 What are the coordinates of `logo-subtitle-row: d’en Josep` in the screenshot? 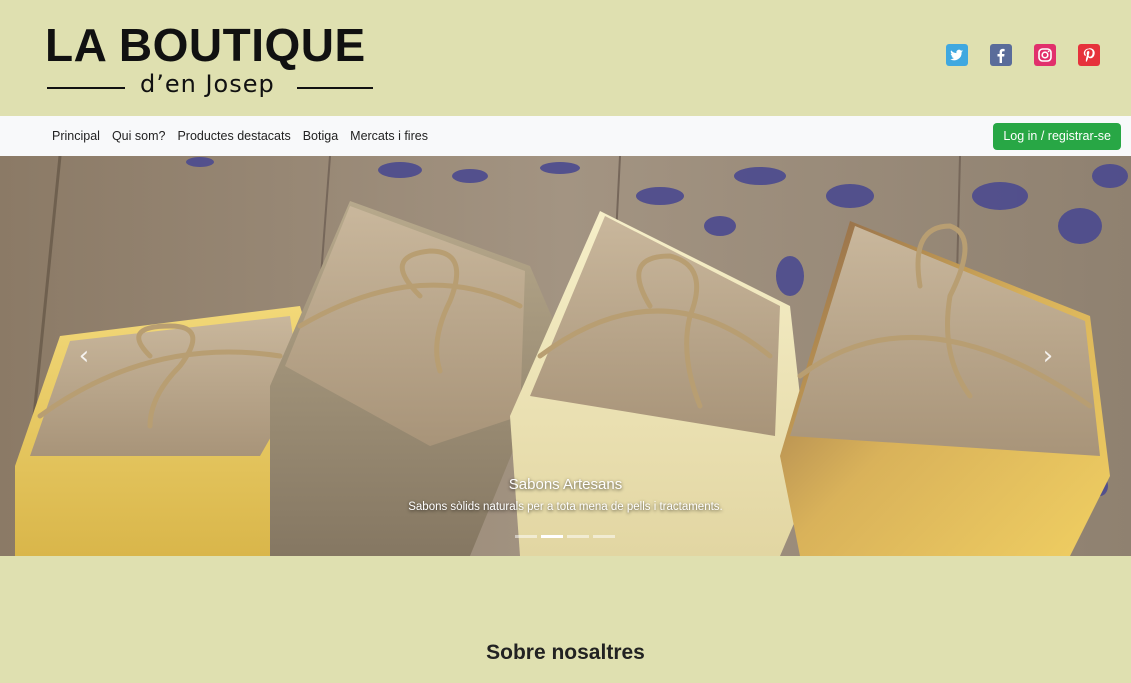 It's located at (211, 87).